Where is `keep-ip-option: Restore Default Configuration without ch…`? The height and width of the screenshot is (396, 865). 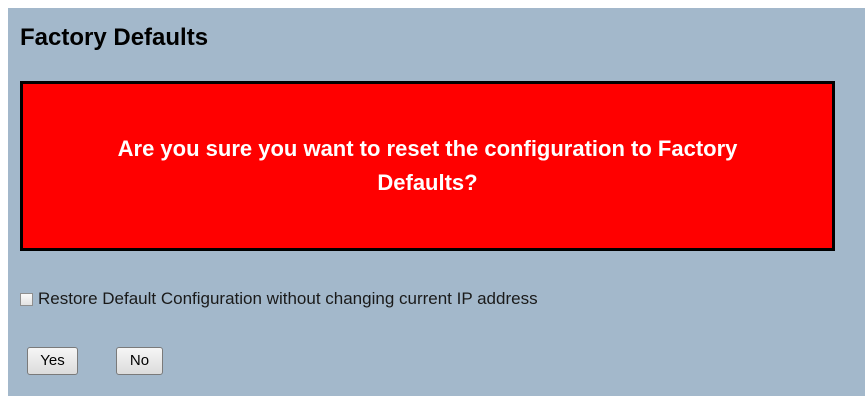
keep-ip-option: Restore Default Configuration without ch… is located at coordinates (279, 299).